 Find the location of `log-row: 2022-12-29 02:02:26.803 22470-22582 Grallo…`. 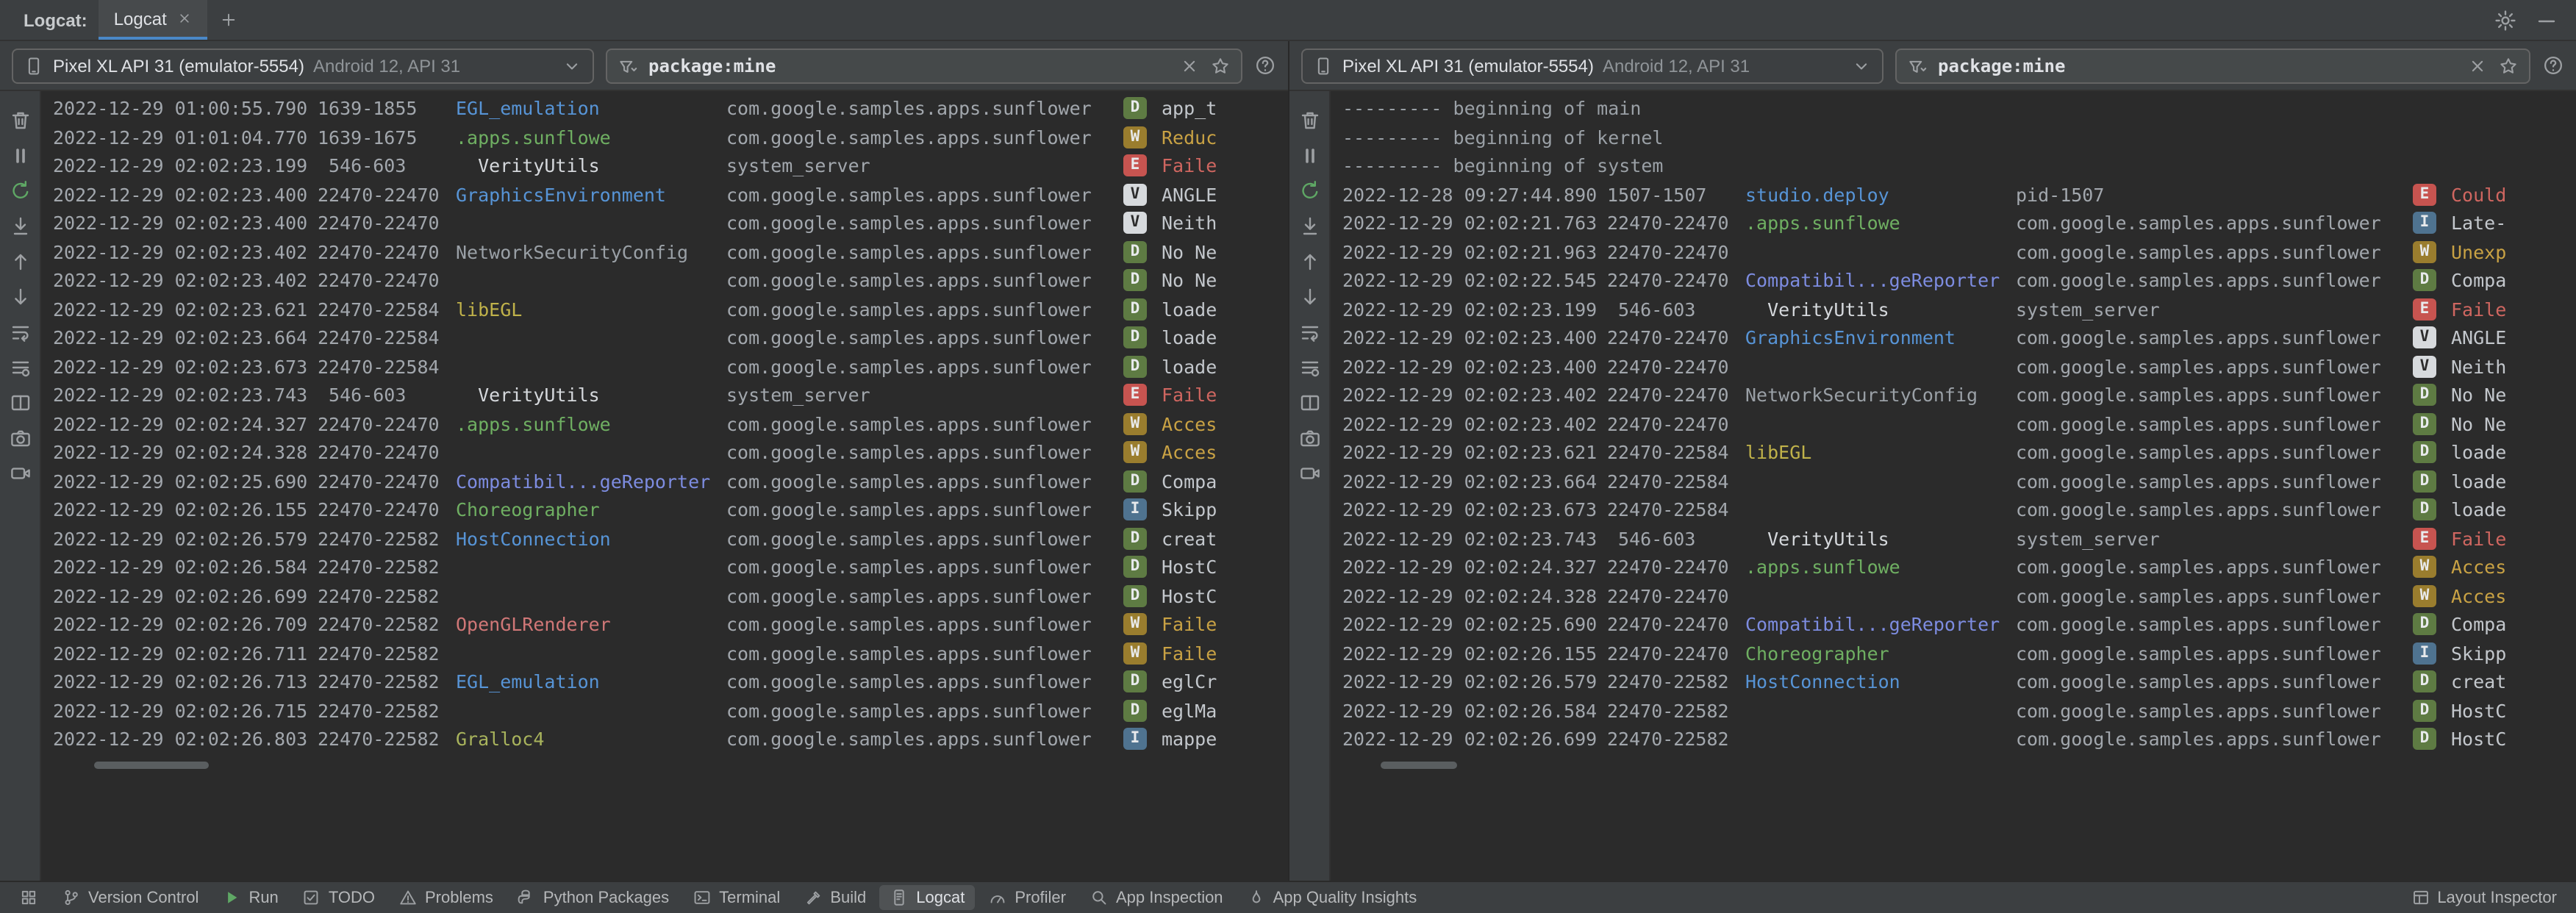

log-row: 2022-12-29 02:02:26.803 22470-22582 Grallo… is located at coordinates (670, 739).